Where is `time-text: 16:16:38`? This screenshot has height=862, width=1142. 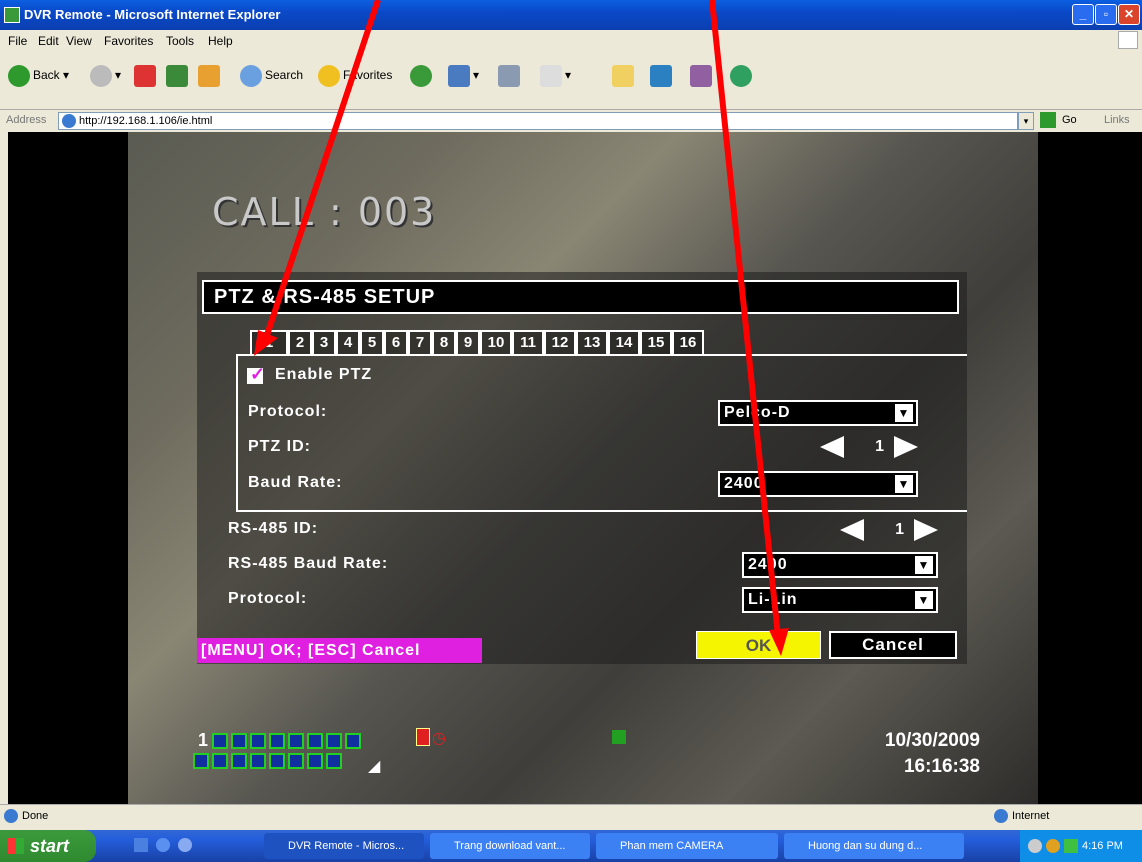 time-text: 16:16:38 is located at coordinates (941, 766).